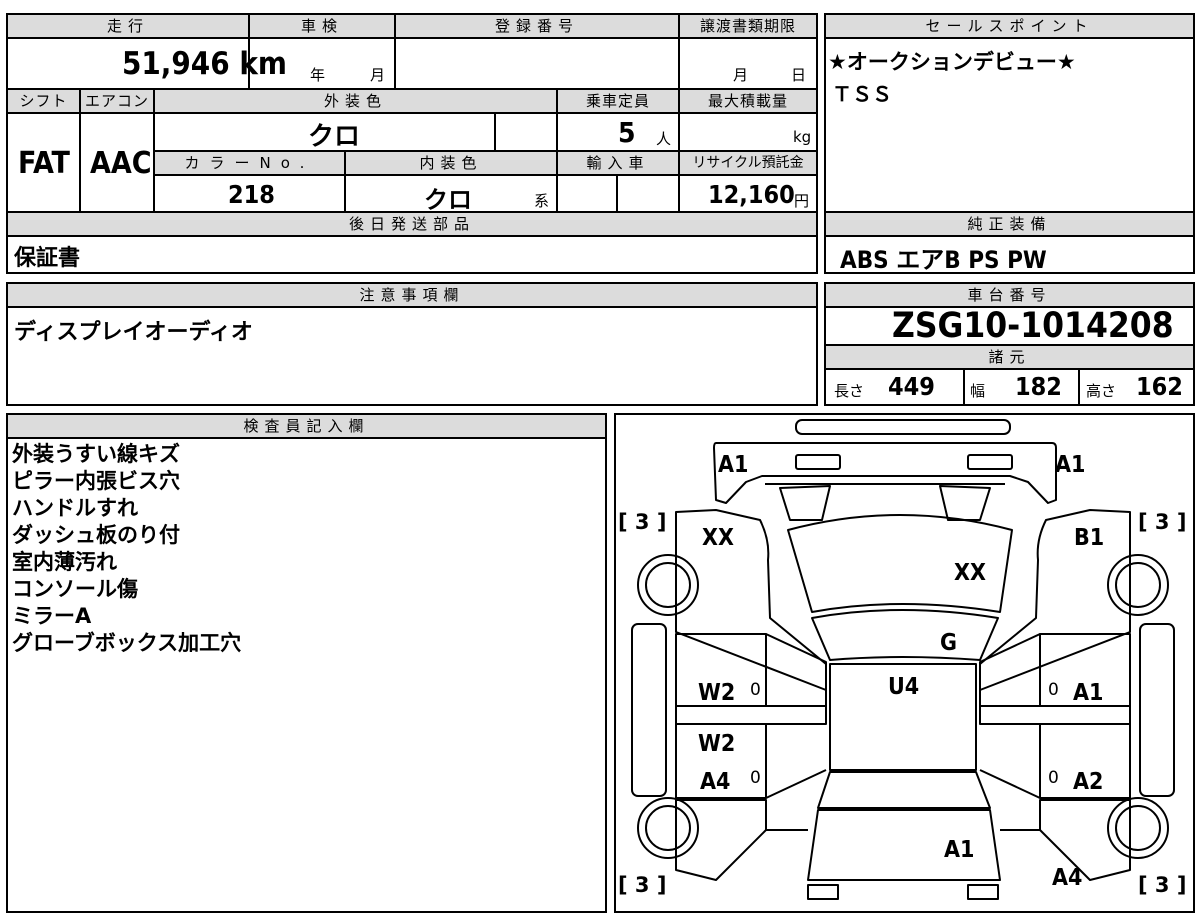 This screenshot has height=913, width=1200. I want to click on code-quarter-right: A4, so click(1067, 878).